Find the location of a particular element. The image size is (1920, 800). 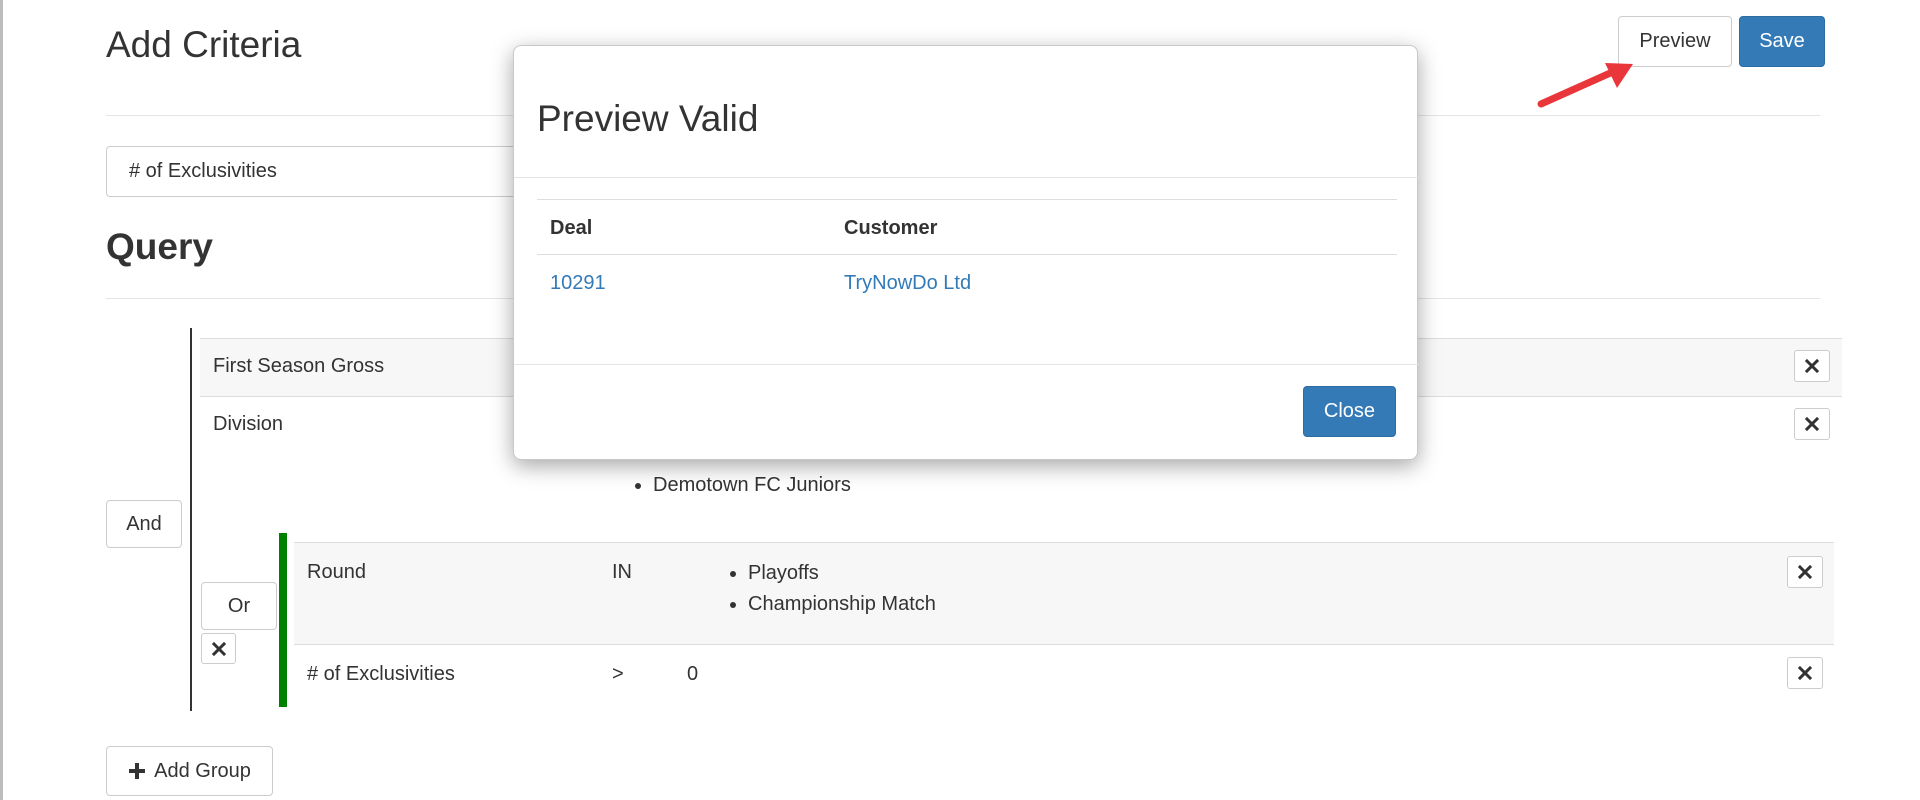

and-group-bracket is located at coordinates (191, 519).